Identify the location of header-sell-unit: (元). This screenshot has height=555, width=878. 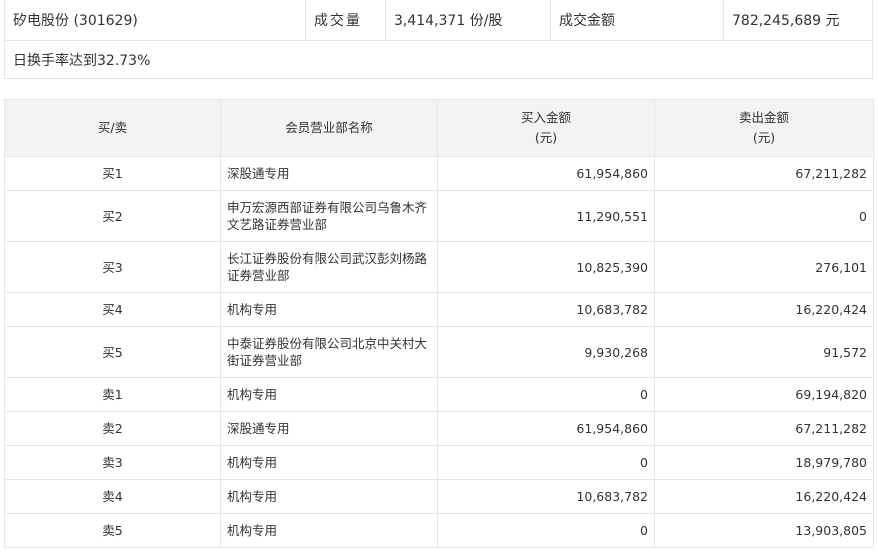
(764, 137).